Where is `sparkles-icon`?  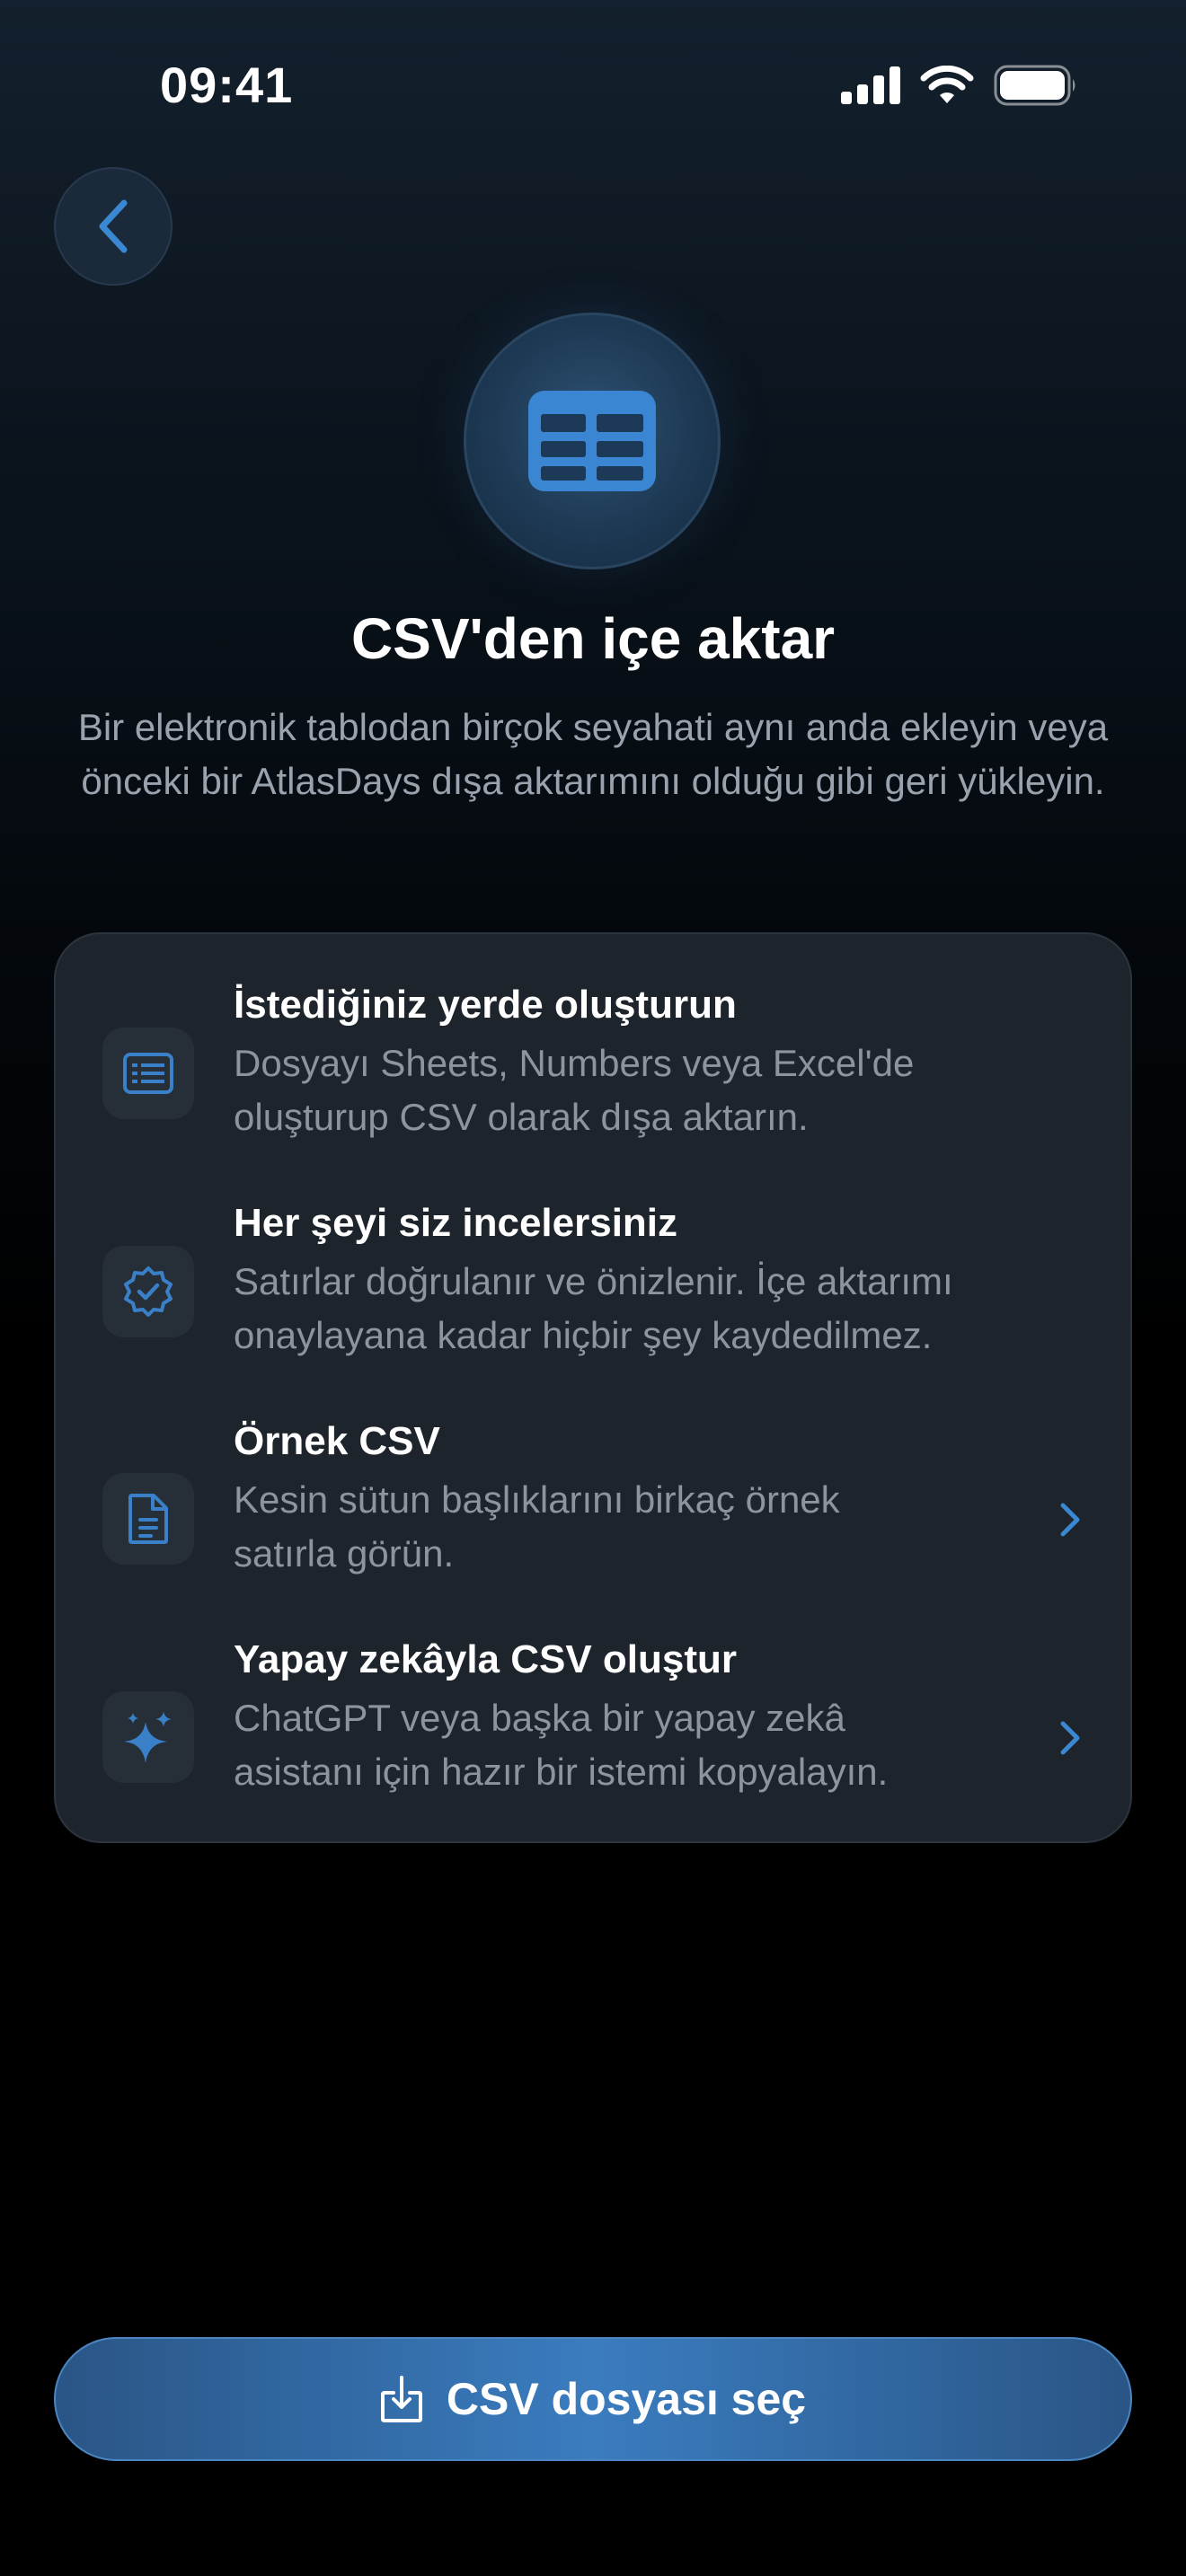 sparkles-icon is located at coordinates (148, 1737).